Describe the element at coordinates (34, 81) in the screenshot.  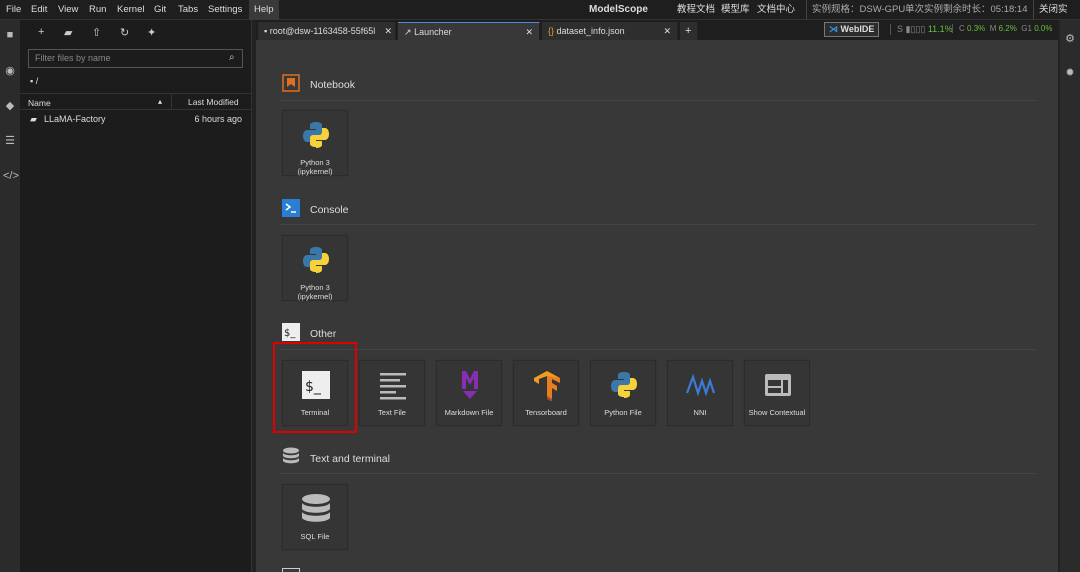
I see `breadcrumb: ▪ /` at that location.